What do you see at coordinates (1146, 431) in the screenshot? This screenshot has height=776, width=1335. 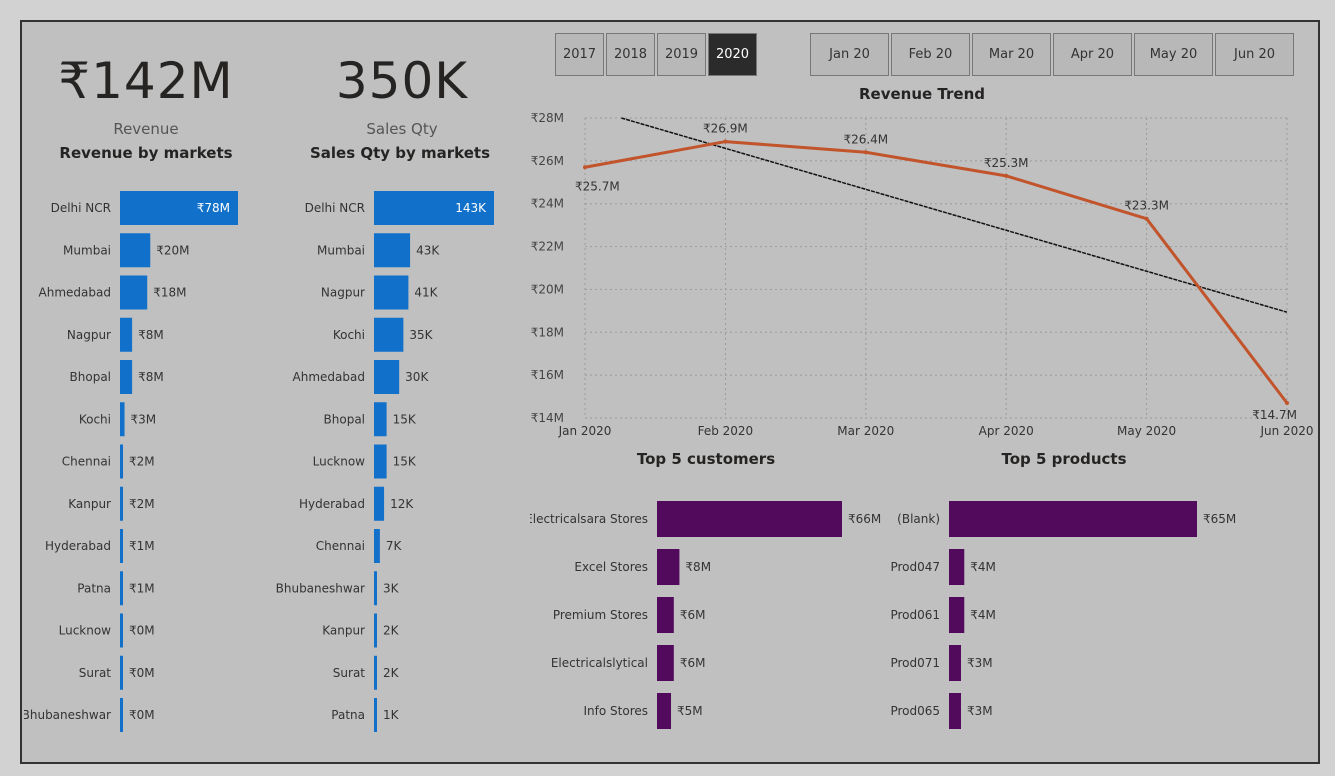 I see `x-tick-label: May 2020` at bounding box center [1146, 431].